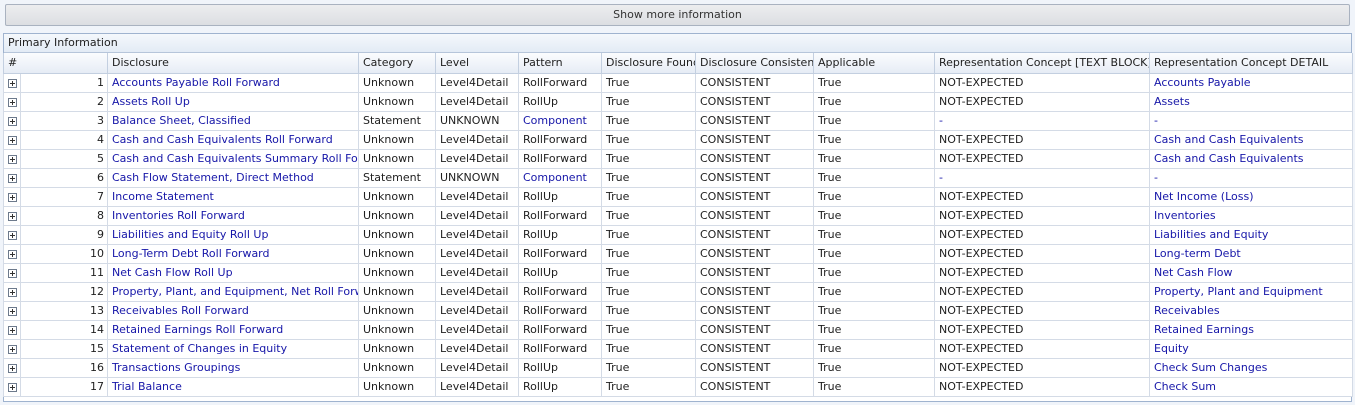  I want to click on column-header-level: Level, so click(477, 63).